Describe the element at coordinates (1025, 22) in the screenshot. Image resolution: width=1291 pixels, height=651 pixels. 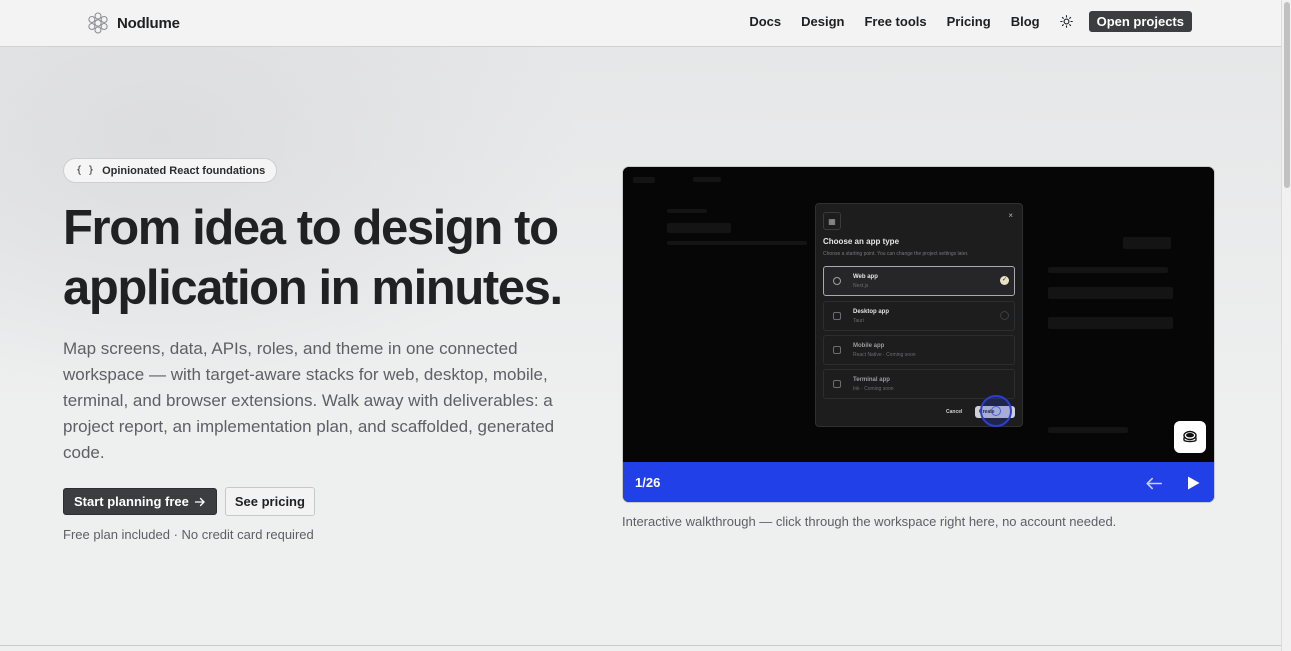
I see `nav-blog: Blog` at that location.